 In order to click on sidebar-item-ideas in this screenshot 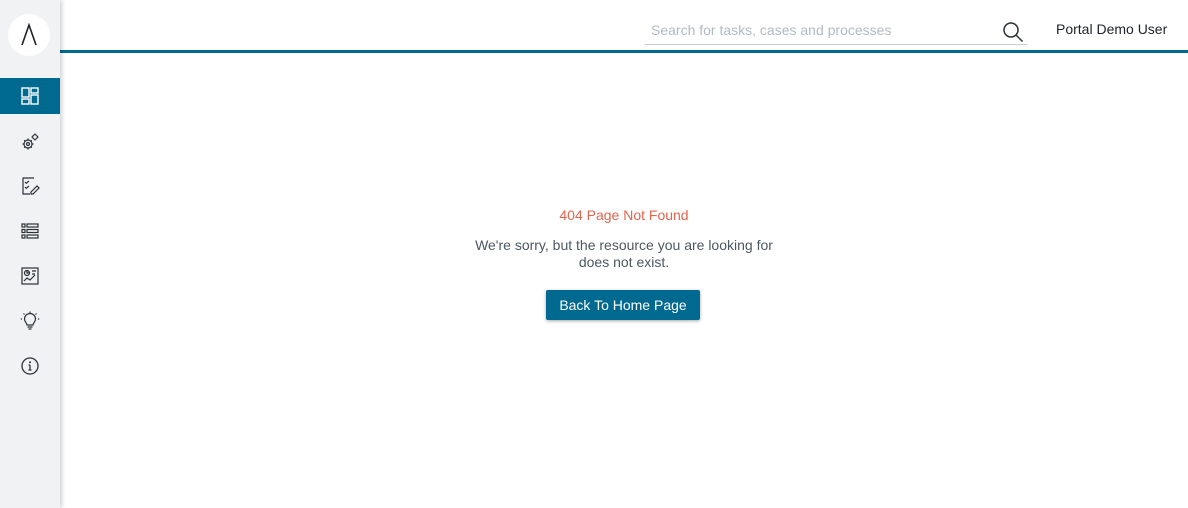, I will do `click(30, 321)`.